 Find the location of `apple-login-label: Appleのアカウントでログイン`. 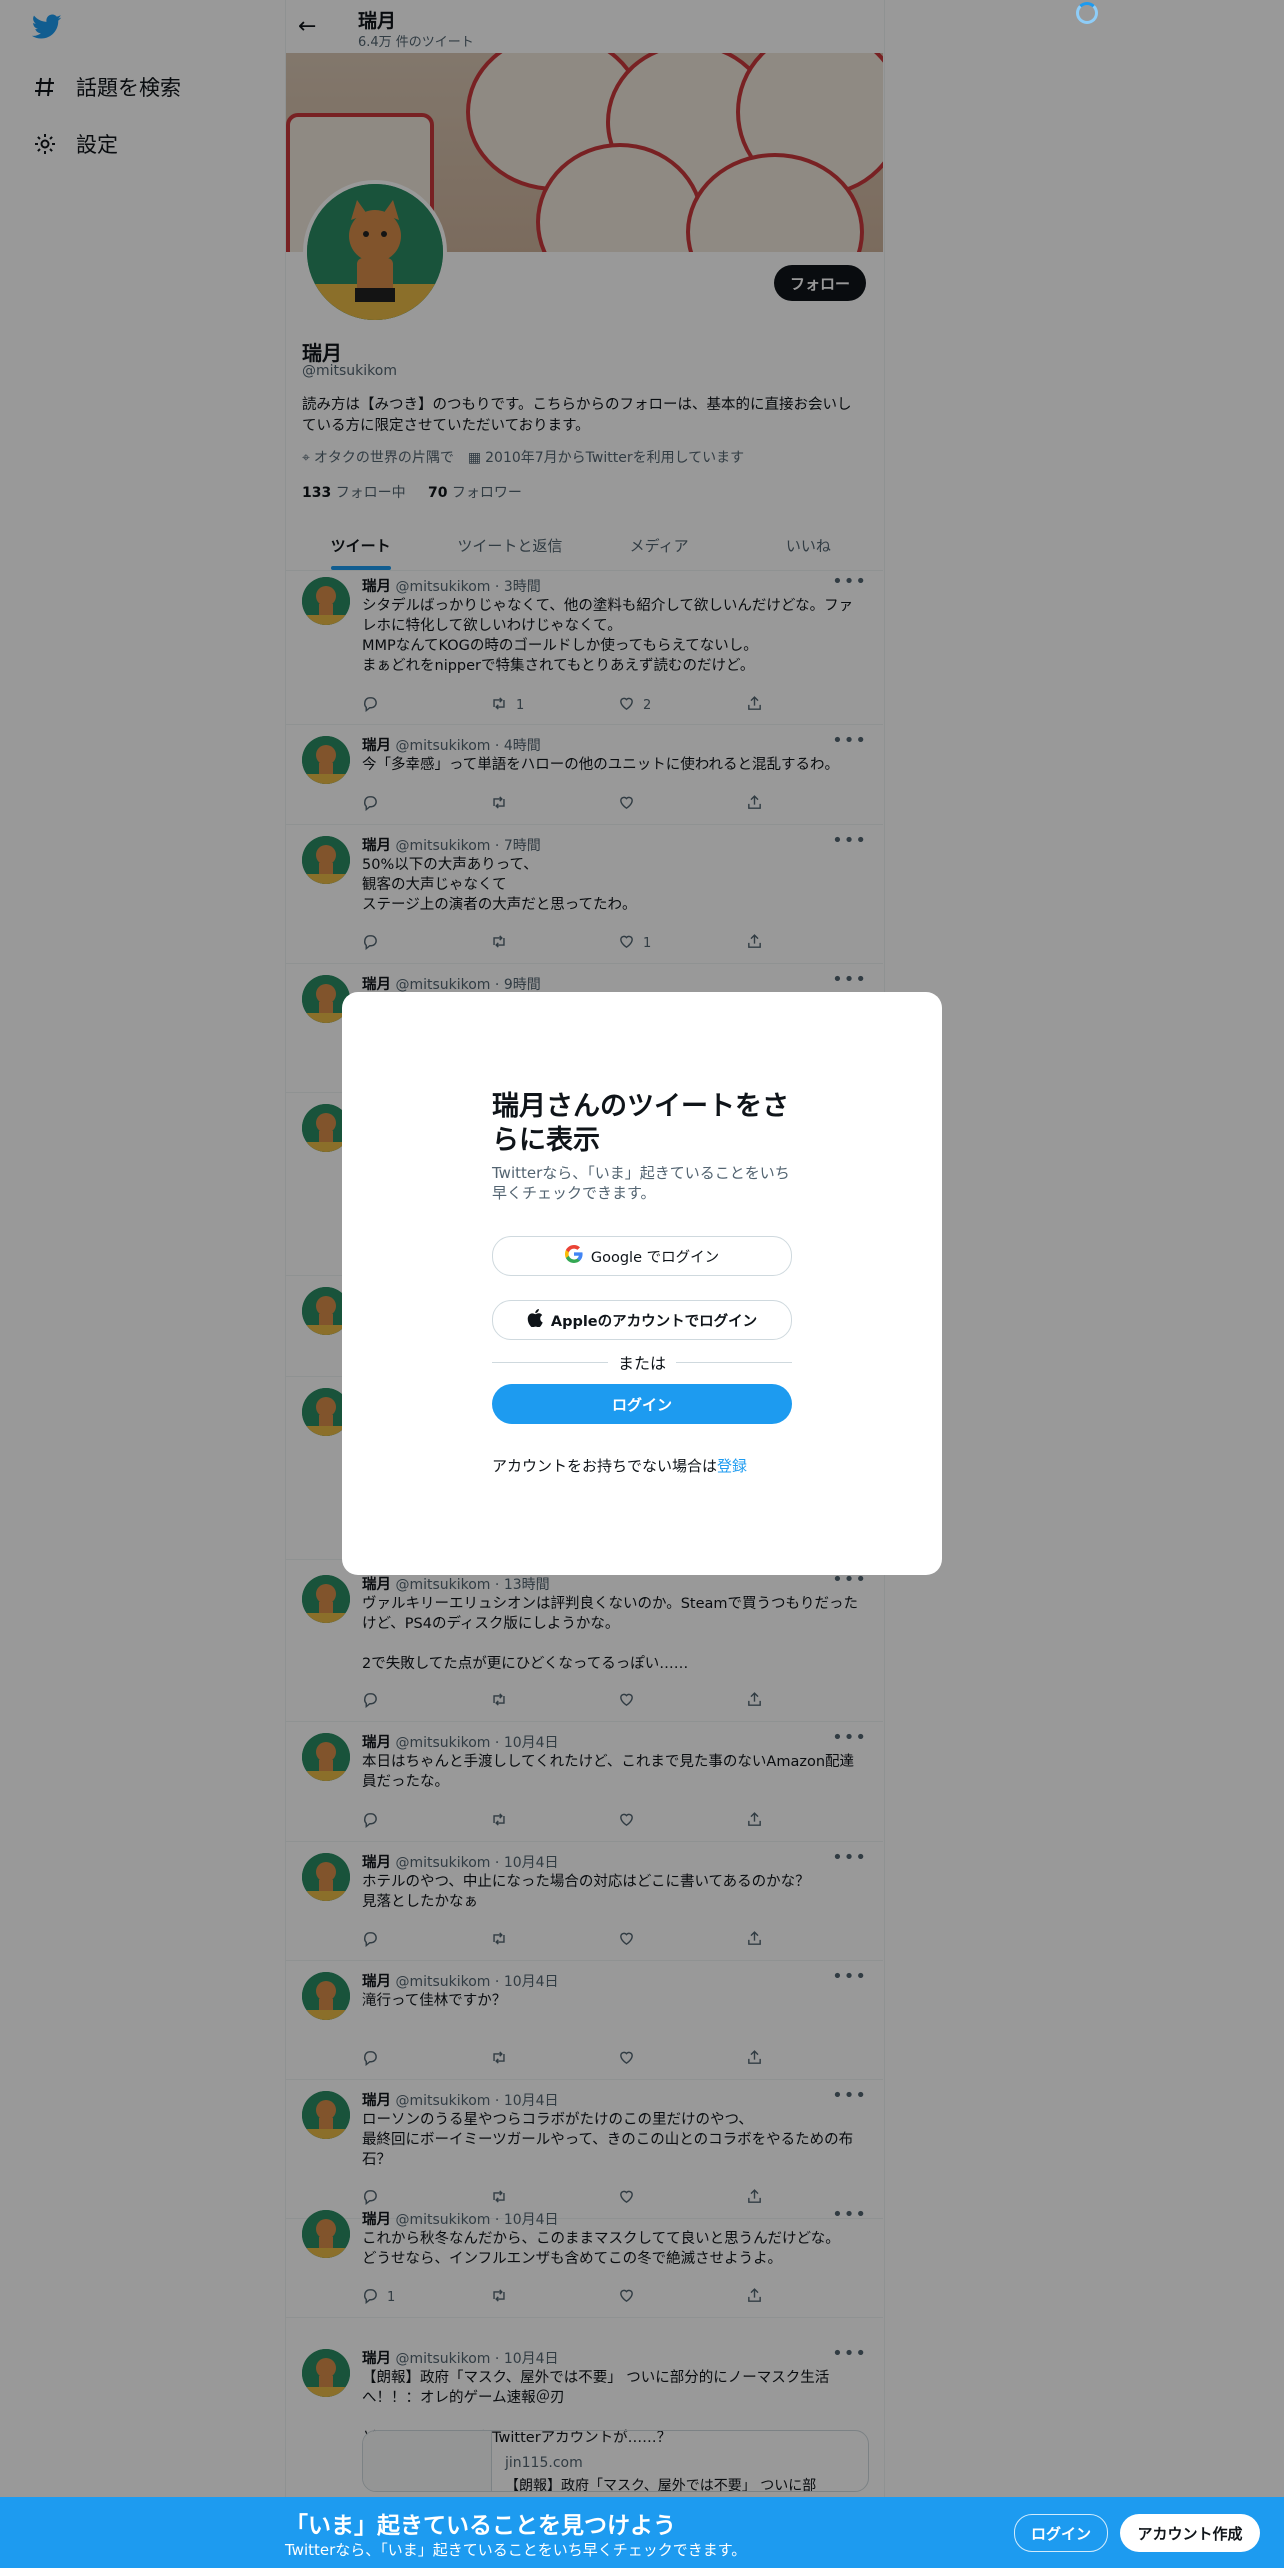

apple-login-label: Appleのアカウントでログイン is located at coordinates (654, 1321).